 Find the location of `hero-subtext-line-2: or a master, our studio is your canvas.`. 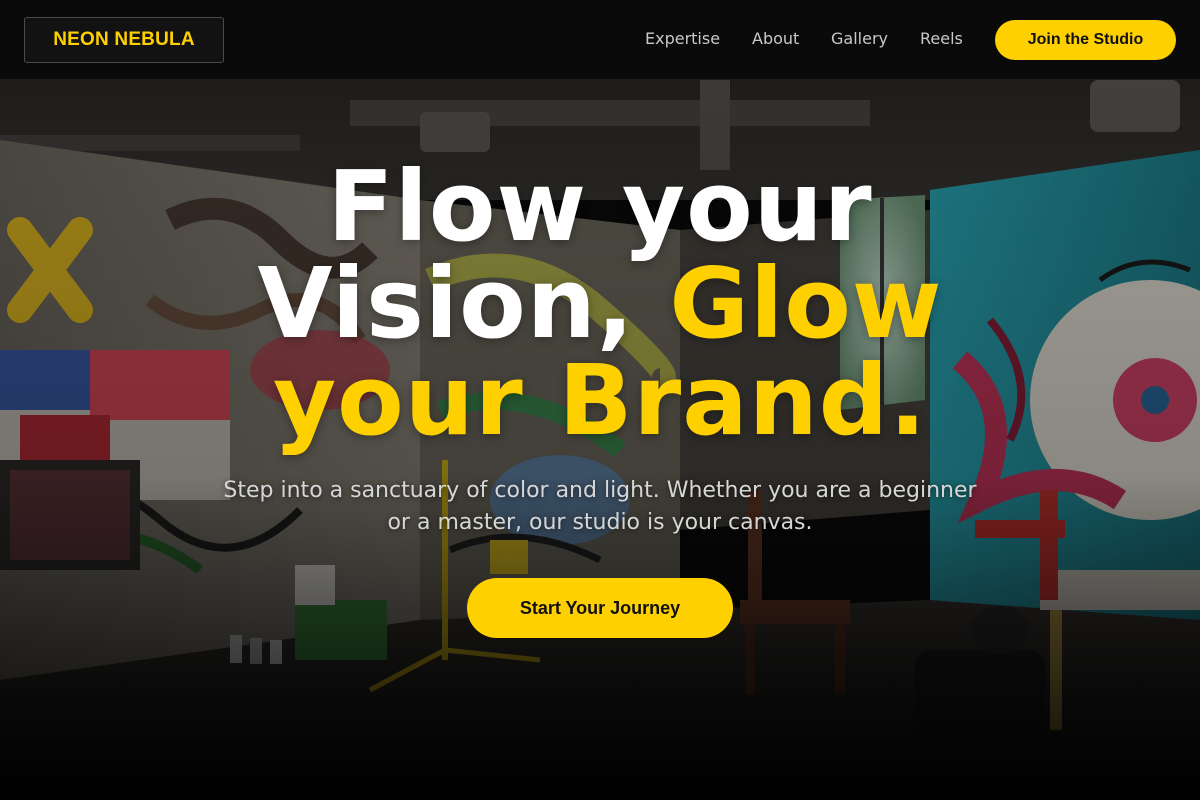

hero-subtext-line-2: or a master, our studio is your canvas. is located at coordinates (600, 522).